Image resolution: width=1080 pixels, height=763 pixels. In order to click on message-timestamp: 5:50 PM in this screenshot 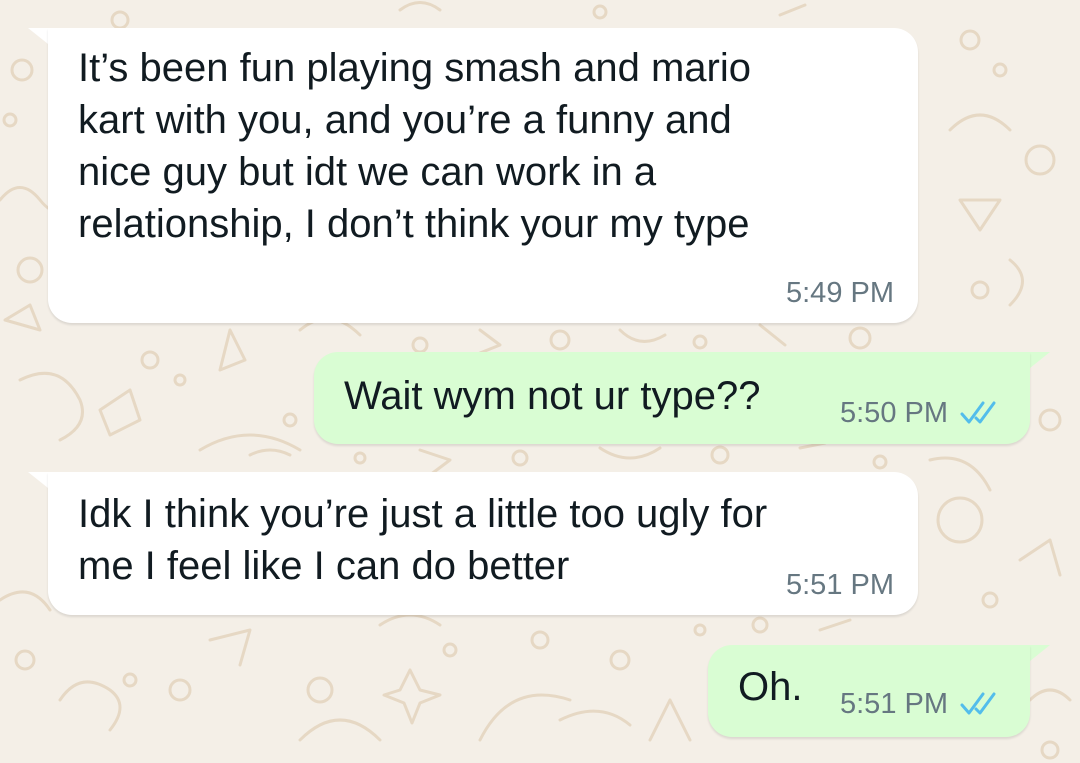, I will do `click(894, 413)`.